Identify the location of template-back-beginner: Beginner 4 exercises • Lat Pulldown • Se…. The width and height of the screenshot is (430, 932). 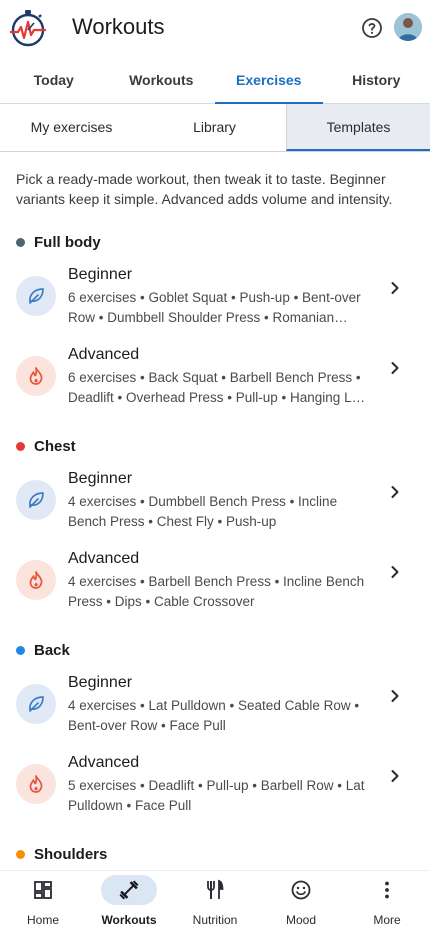
(215, 712).